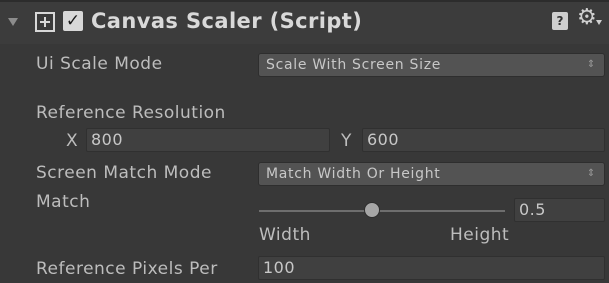 This screenshot has width=609, height=283. Describe the element at coordinates (124, 173) in the screenshot. I see `screen-match-mode-label: Screen Match Mode` at that location.